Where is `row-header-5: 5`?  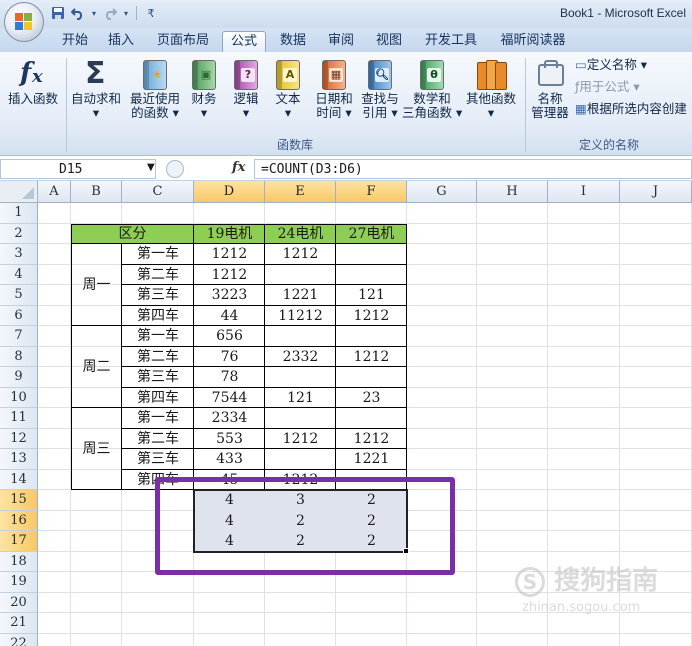 row-header-5: 5 is located at coordinates (19, 295).